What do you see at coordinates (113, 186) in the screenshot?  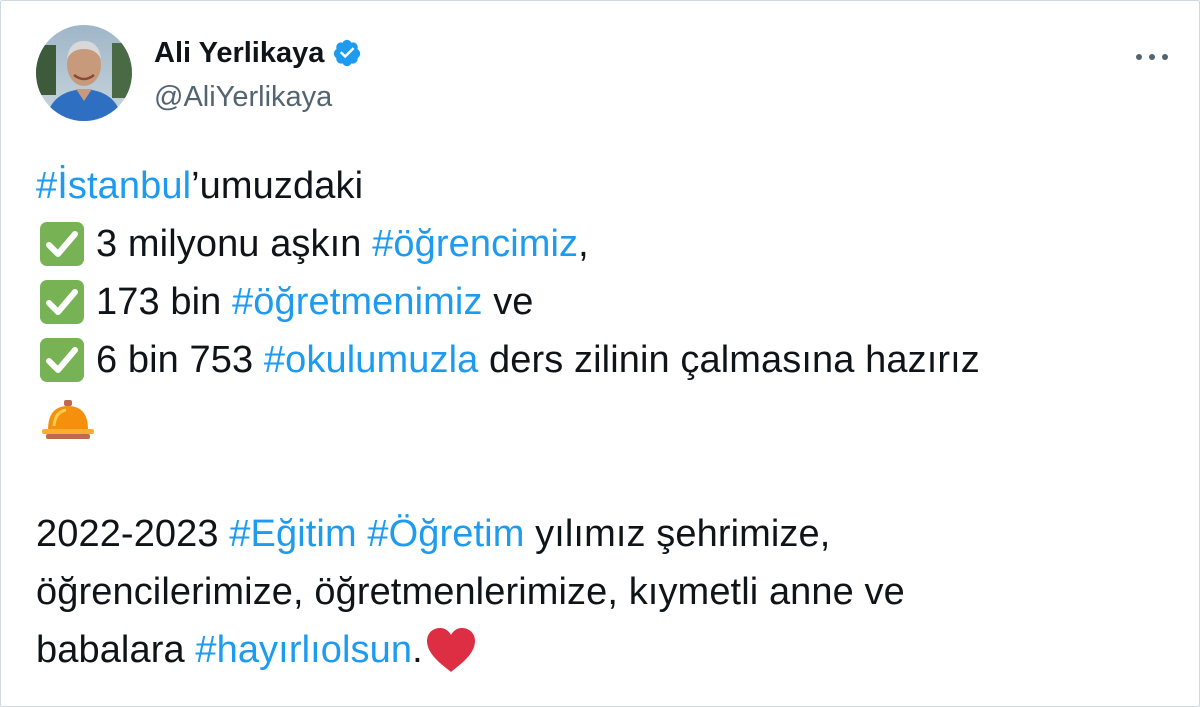 I see `hashtag-istanbul: #İstanbul` at bounding box center [113, 186].